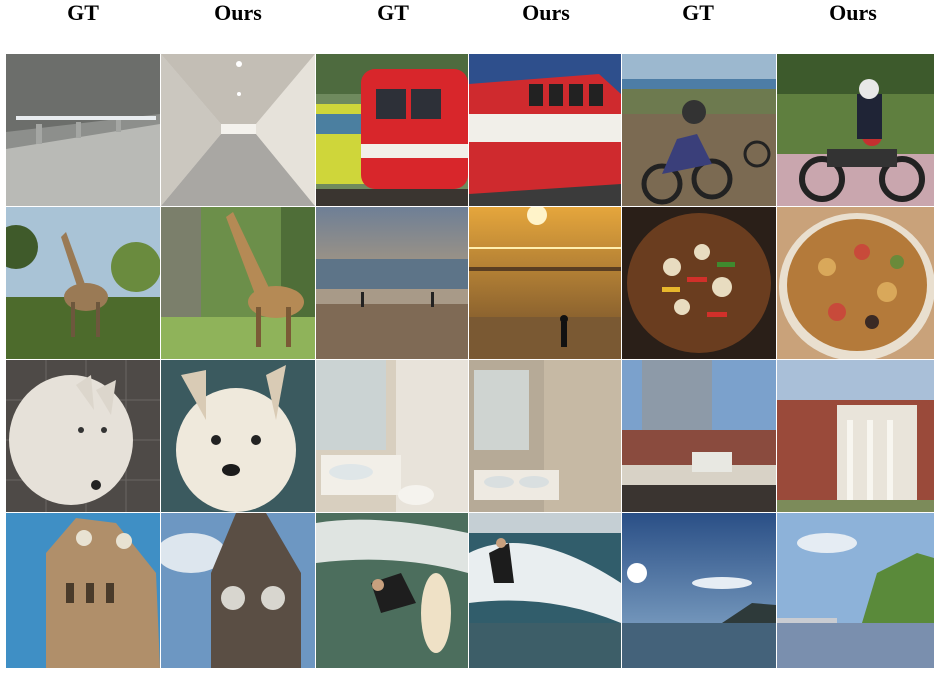  What do you see at coordinates (855, 283) in the screenshot?
I see `ours-food-plate-image` at bounding box center [855, 283].